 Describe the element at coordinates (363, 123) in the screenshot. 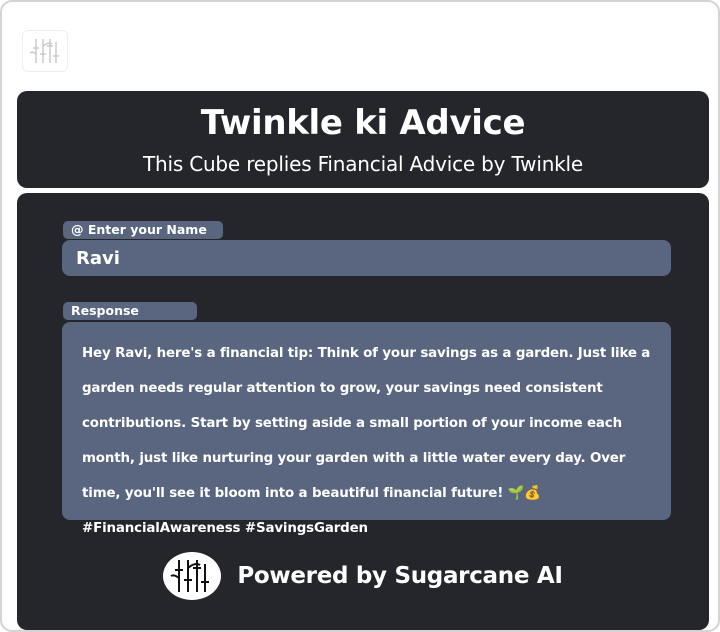

I see `page-title: Twinkle ki Advice` at that location.